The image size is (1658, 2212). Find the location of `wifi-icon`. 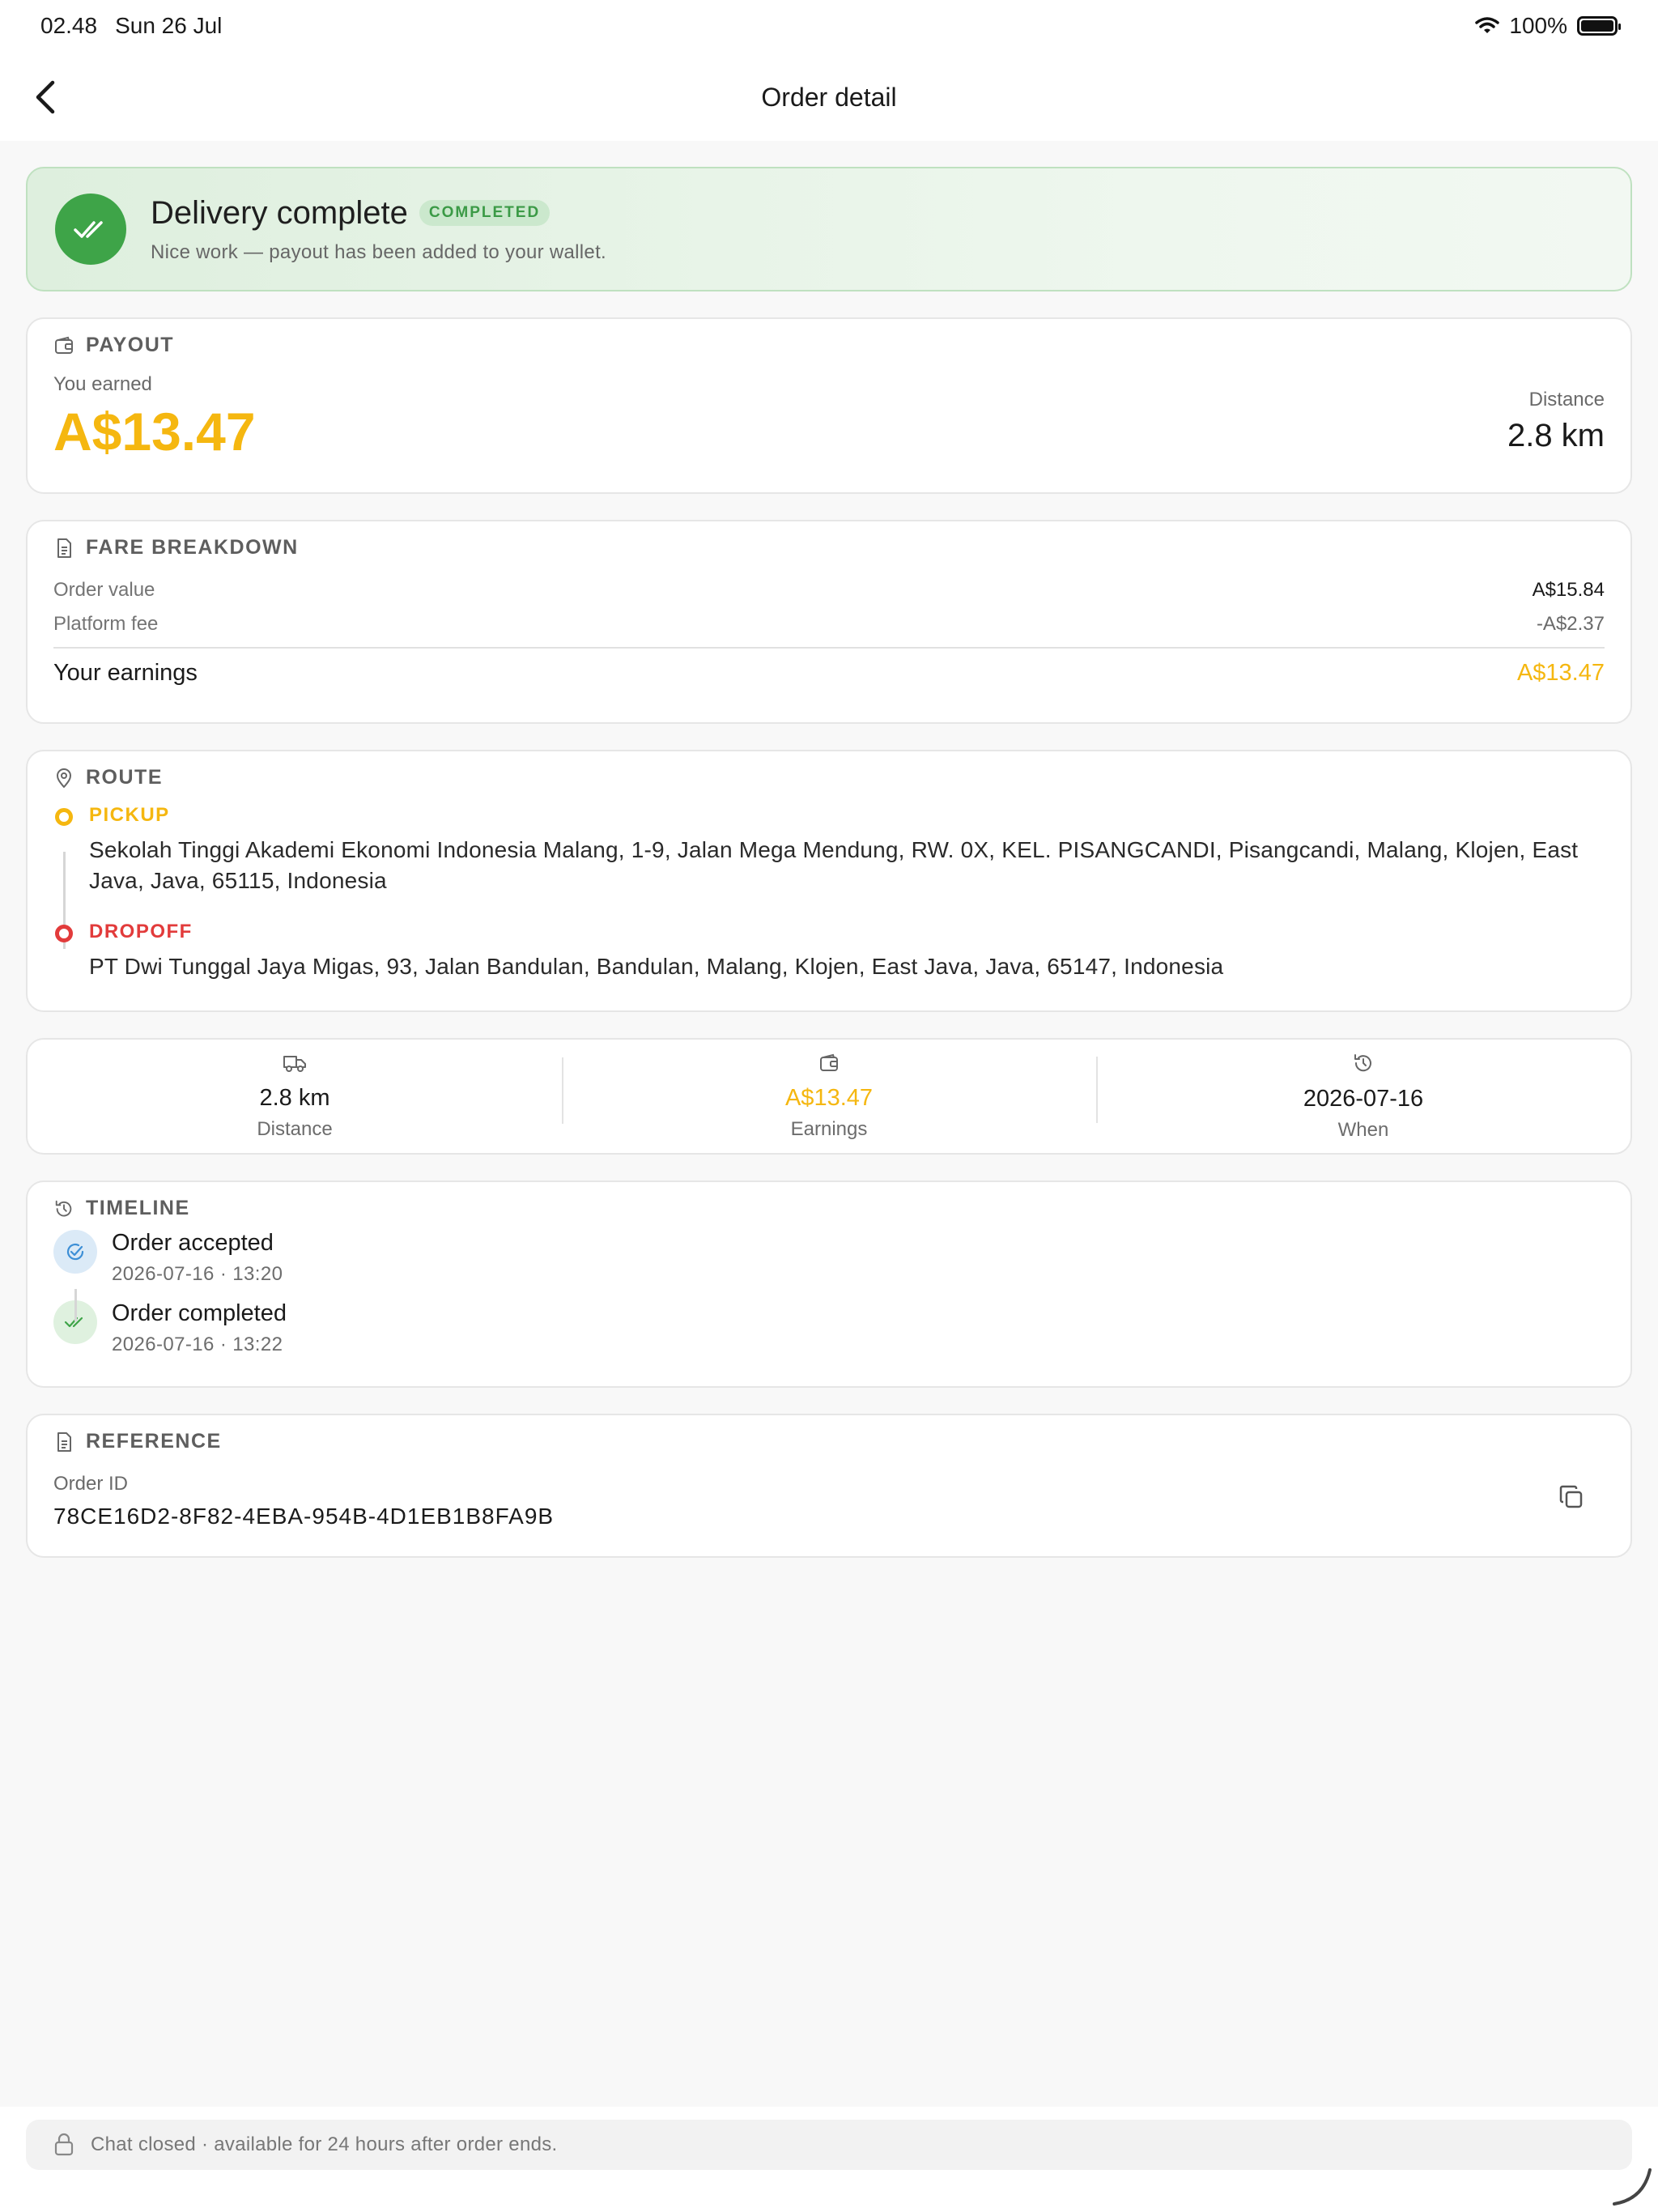

wifi-icon is located at coordinates (1487, 25).